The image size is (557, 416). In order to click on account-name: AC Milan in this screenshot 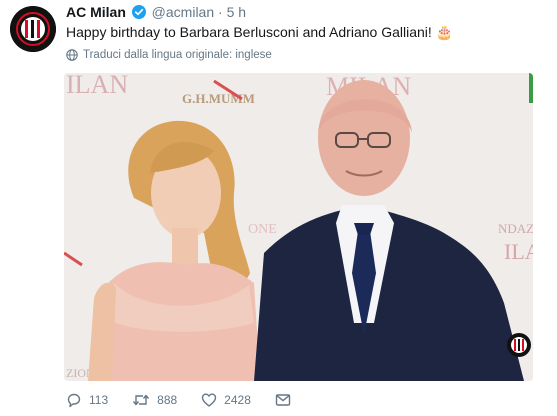, I will do `click(96, 12)`.